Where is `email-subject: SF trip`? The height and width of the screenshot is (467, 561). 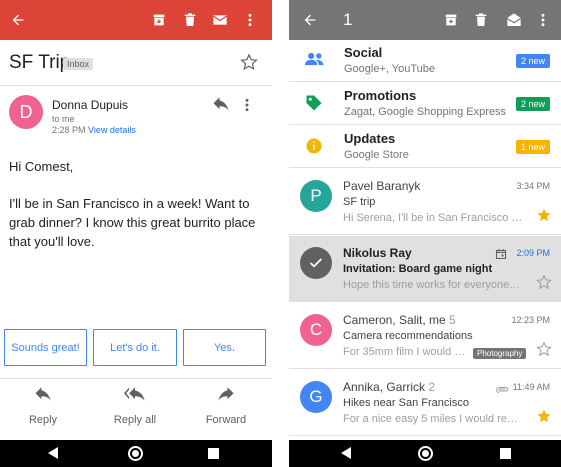
email-subject: SF trip is located at coordinates (359, 202).